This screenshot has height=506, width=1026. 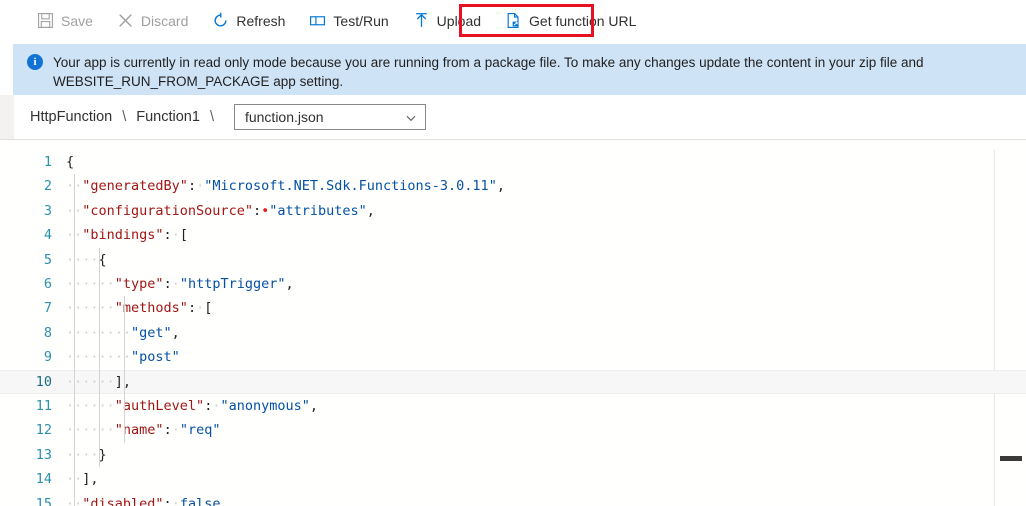 I want to click on code-token-str: "attributes", so click(x=318, y=210).